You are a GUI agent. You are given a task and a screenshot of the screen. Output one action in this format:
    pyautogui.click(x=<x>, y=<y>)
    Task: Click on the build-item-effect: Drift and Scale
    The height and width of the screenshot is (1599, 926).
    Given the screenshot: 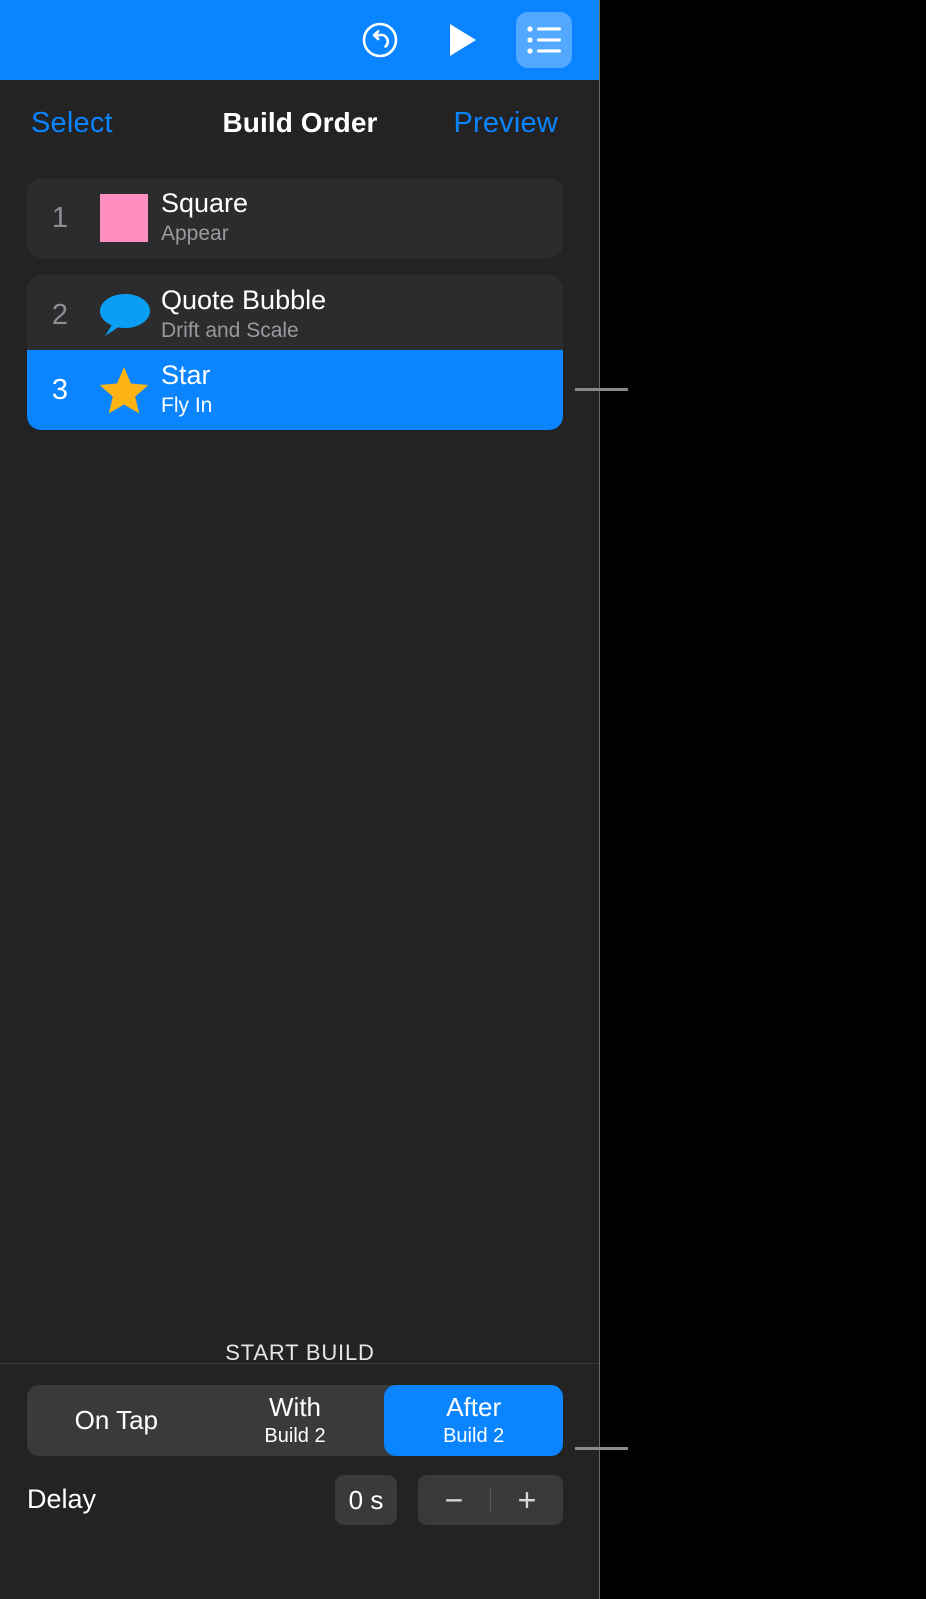 What is the action you would take?
    pyautogui.click(x=230, y=330)
    